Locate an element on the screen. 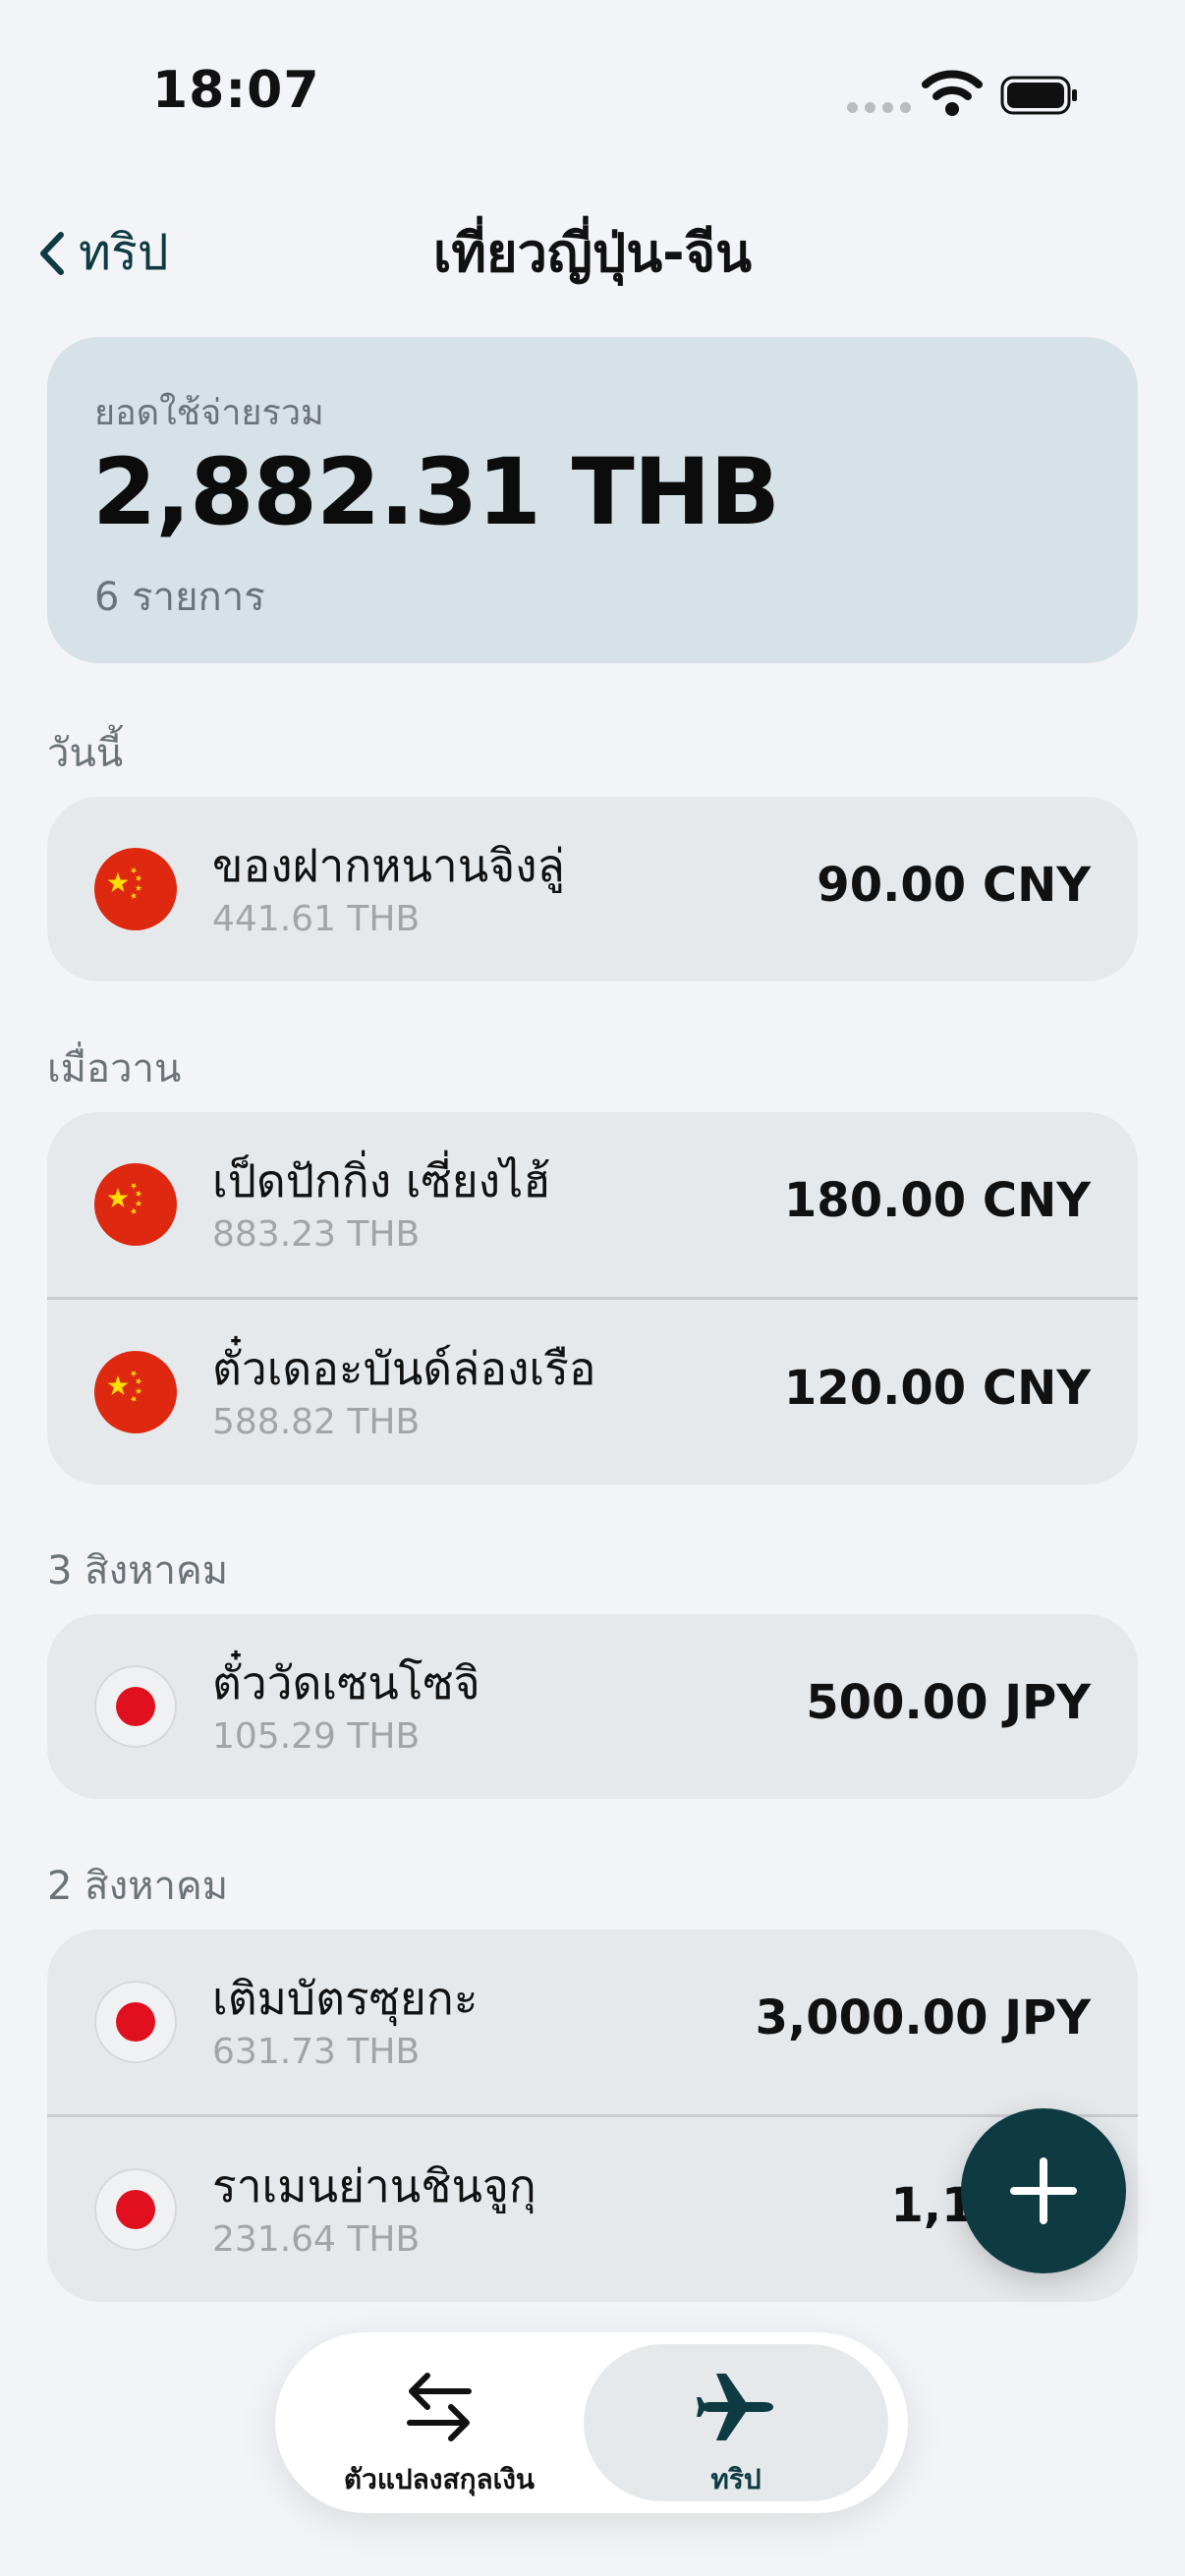 This screenshot has height=2576, width=1185. airplane-icon is located at coordinates (735, 2407).